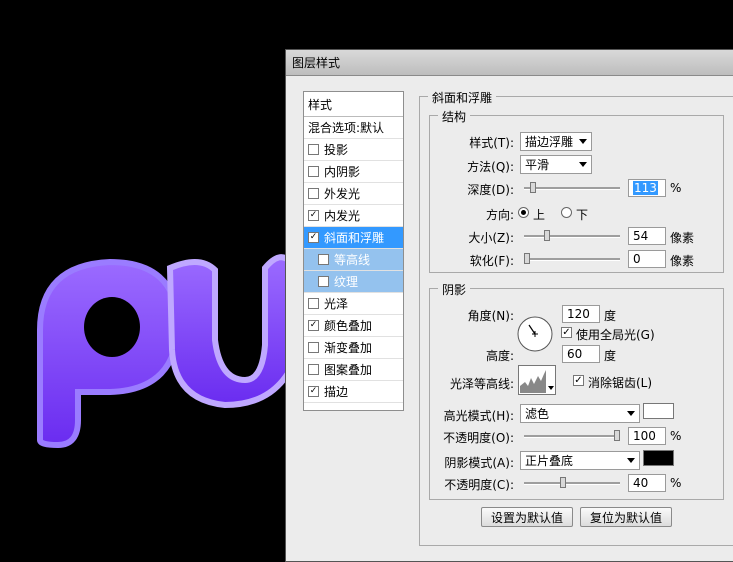 Image resolution: width=733 pixels, height=562 pixels. What do you see at coordinates (353, 392) in the screenshot?
I see `style-item-stroke: ✓ 描边` at bounding box center [353, 392].